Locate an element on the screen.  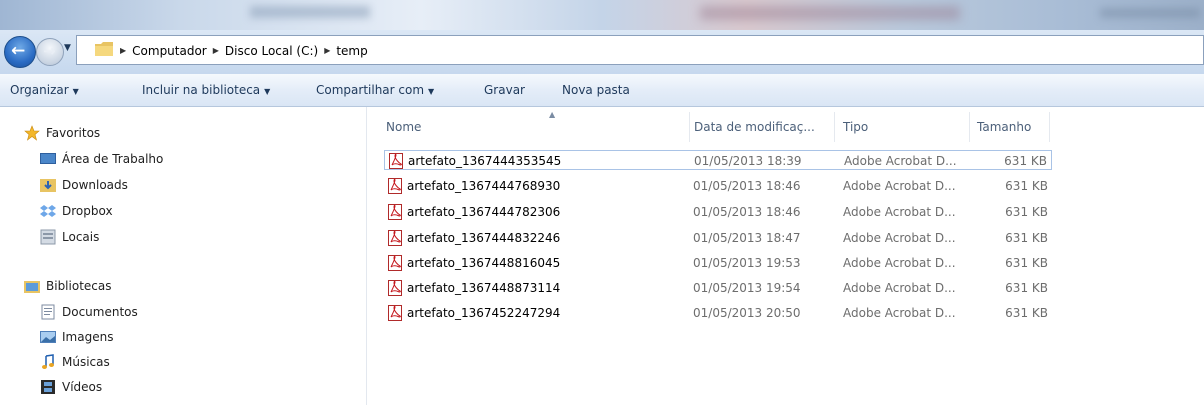
file-name: artefato_1367444353545 is located at coordinates (485, 161).